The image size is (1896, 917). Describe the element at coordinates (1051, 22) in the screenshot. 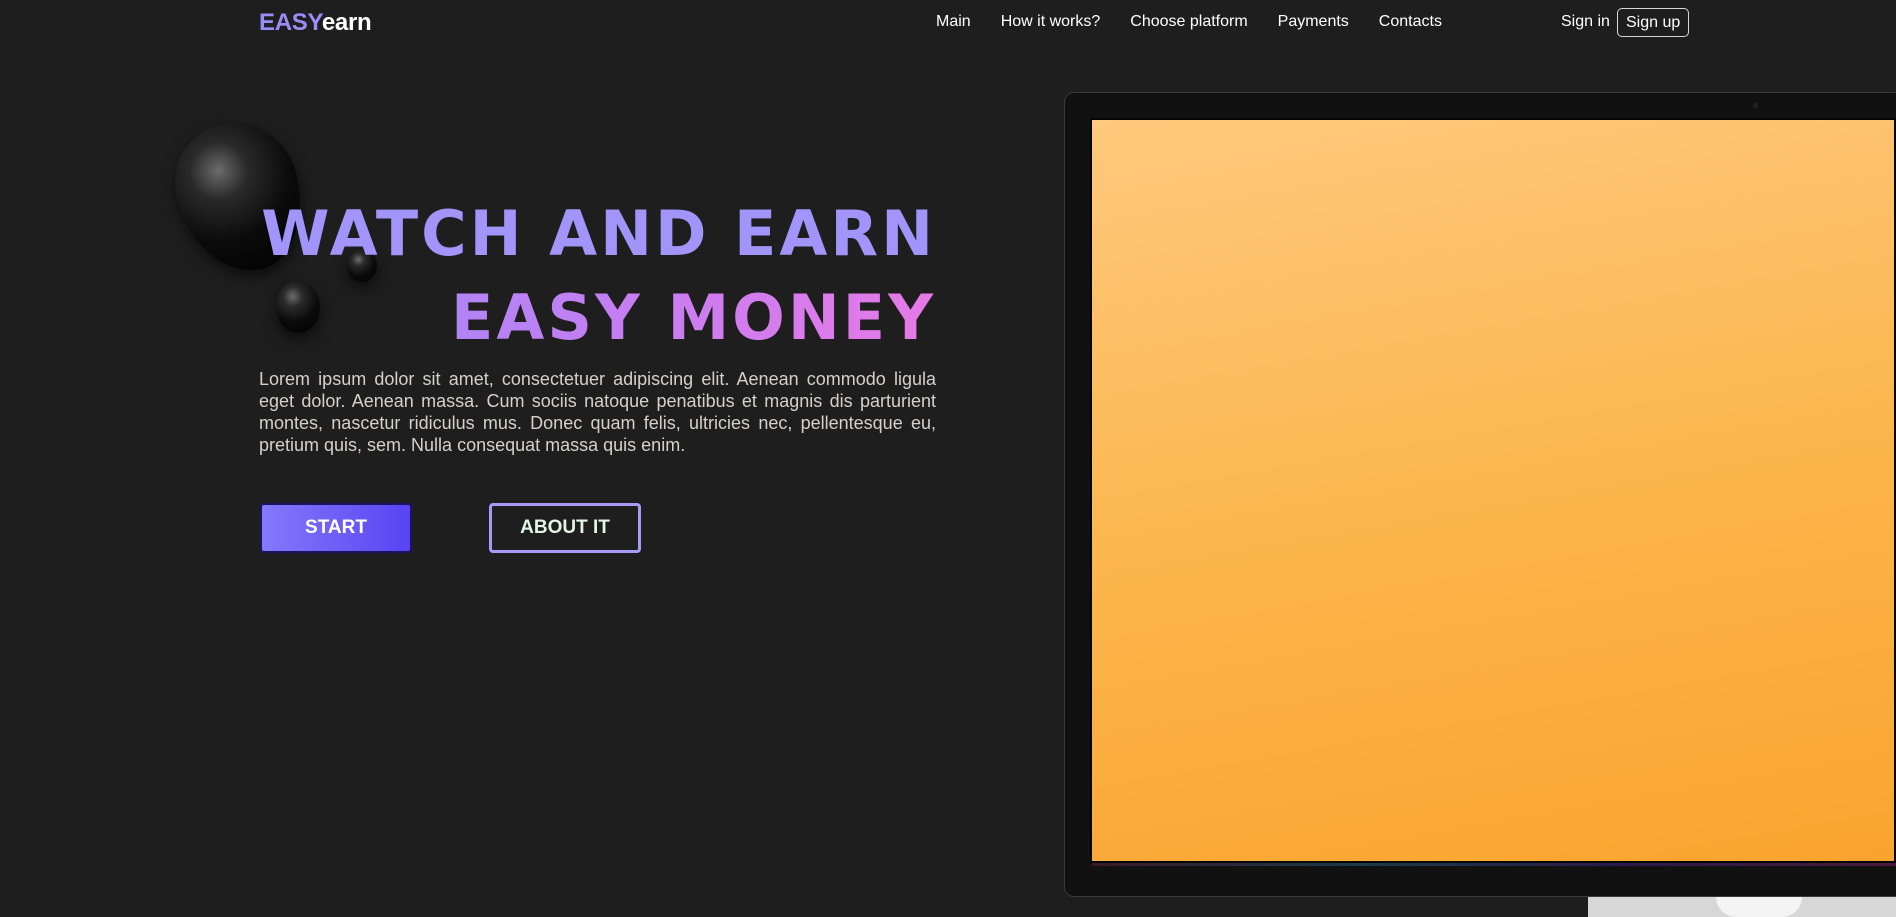

I see `nav-item-how-it-works: How it works?` at that location.